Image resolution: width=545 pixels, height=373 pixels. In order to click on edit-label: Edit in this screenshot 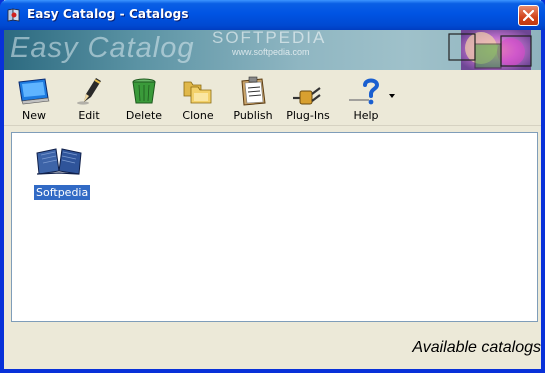, I will do `click(89, 115)`.